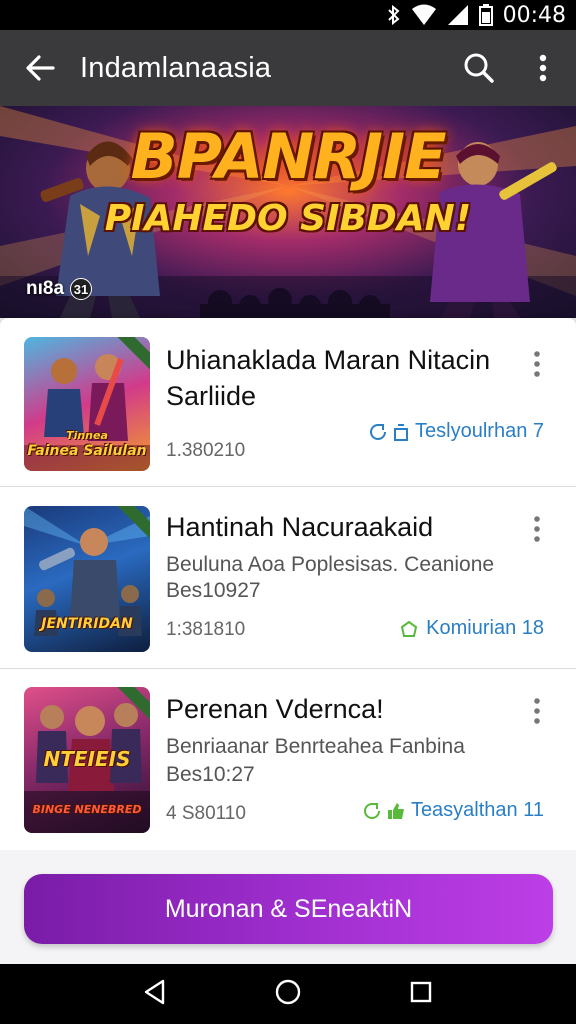 The width and height of the screenshot is (576, 1024). Describe the element at coordinates (87, 404) in the screenshot. I see `game-thumbnail: Tinnea Fainea Sailulan` at that location.